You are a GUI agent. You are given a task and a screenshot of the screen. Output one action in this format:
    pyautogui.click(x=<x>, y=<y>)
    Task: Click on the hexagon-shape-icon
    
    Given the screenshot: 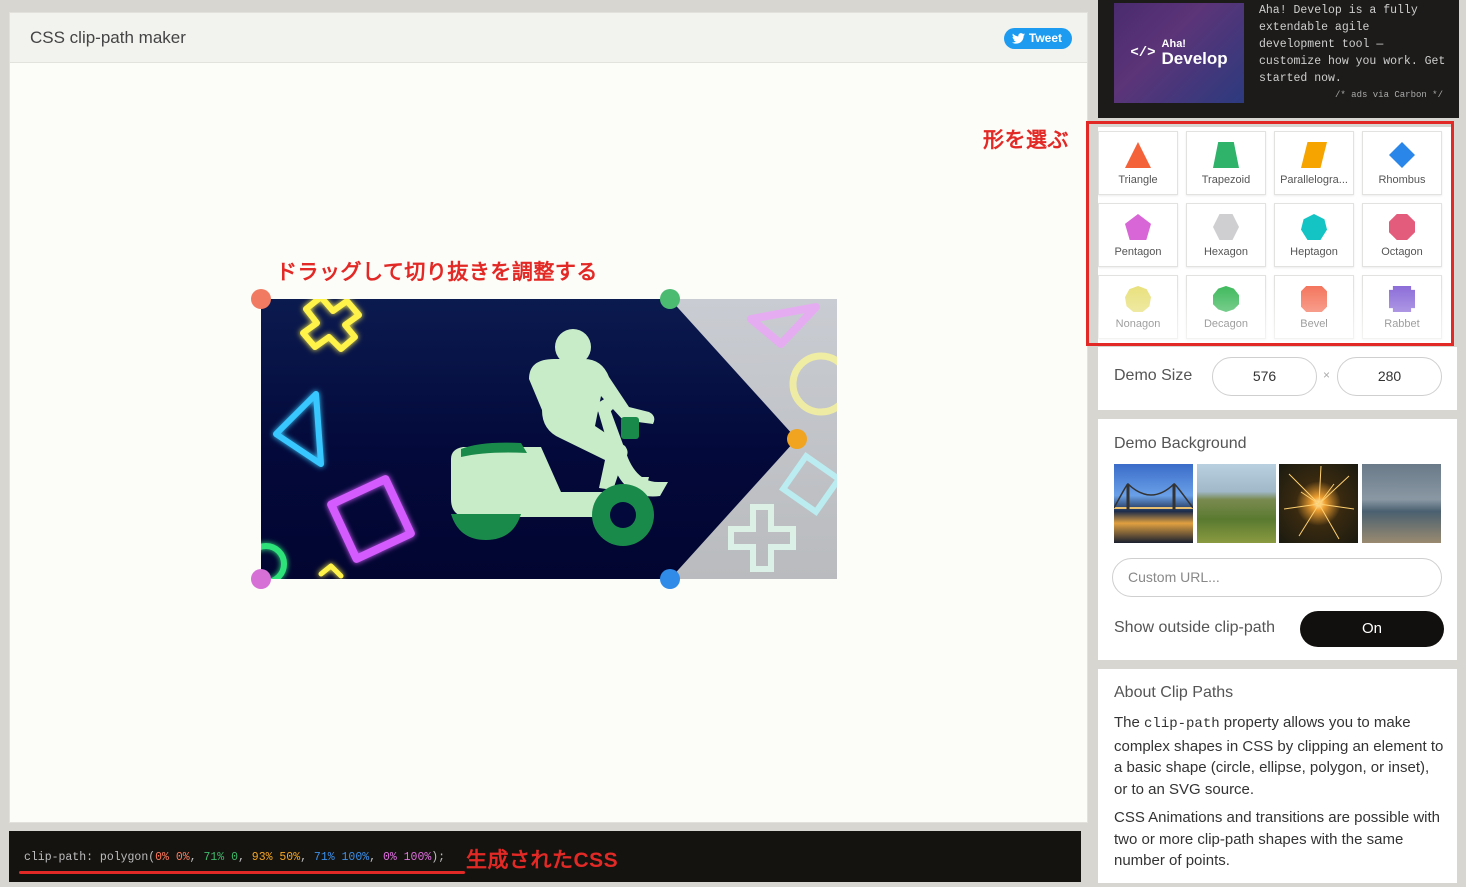 What is the action you would take?
    pyautogui.click(x=1226, y=227)
    